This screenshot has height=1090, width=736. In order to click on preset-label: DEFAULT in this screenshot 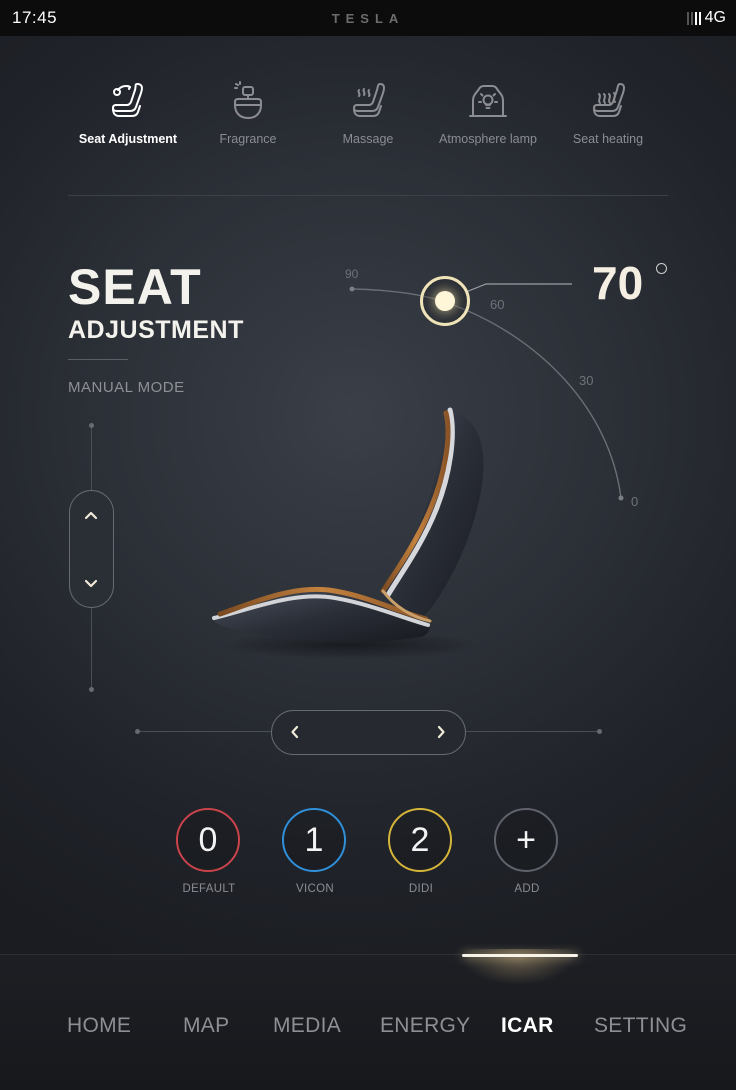, I will do `click(209, 889)`.